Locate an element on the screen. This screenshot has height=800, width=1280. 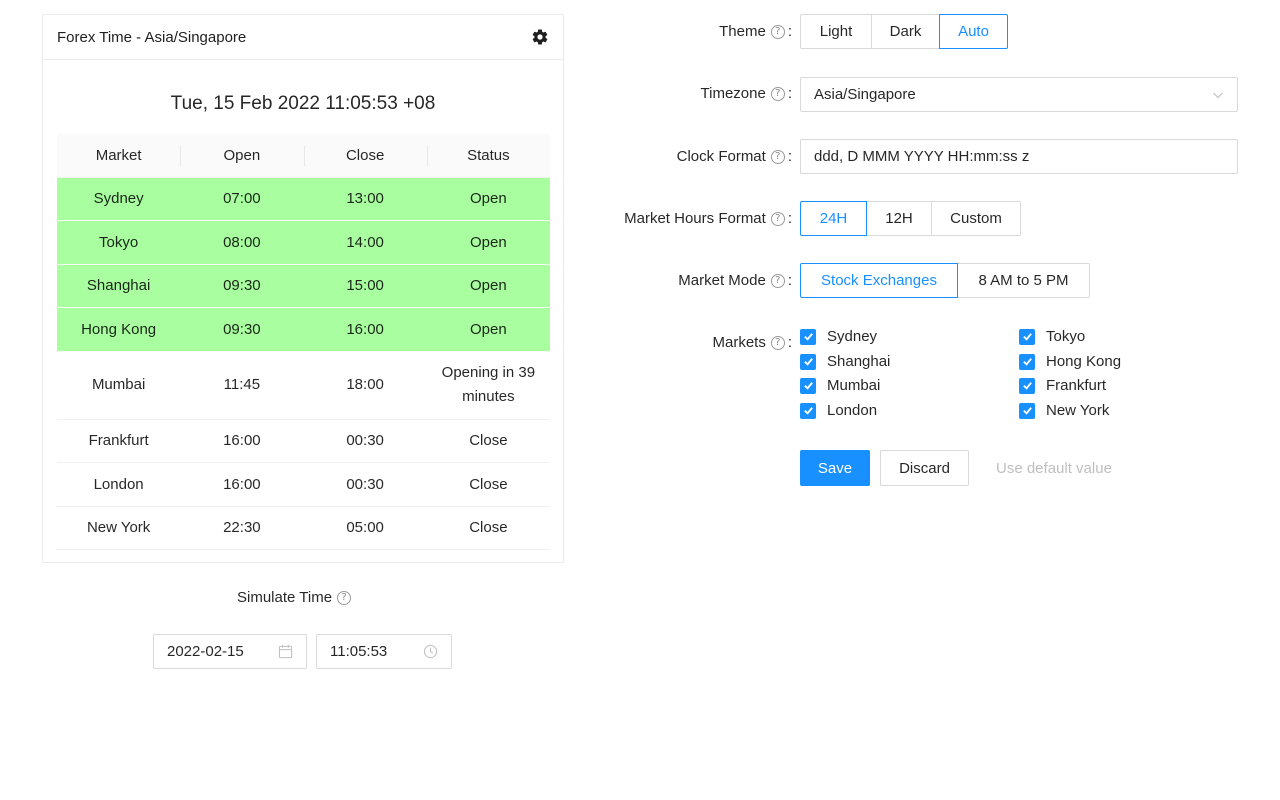
date-picker: 2022-02-15 is located at coordinates (230, 651).